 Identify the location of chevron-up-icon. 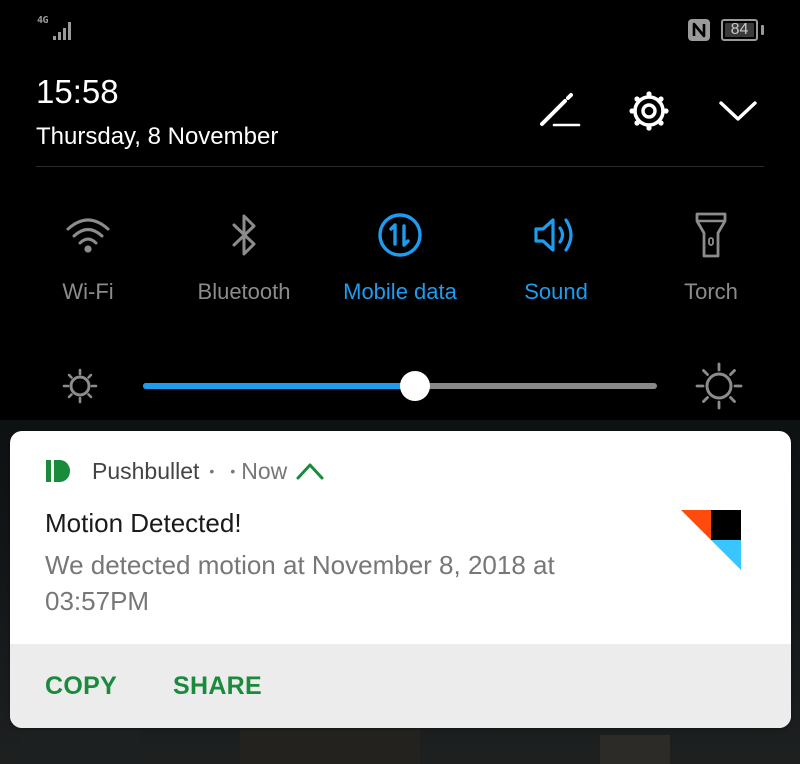
(310, 471).